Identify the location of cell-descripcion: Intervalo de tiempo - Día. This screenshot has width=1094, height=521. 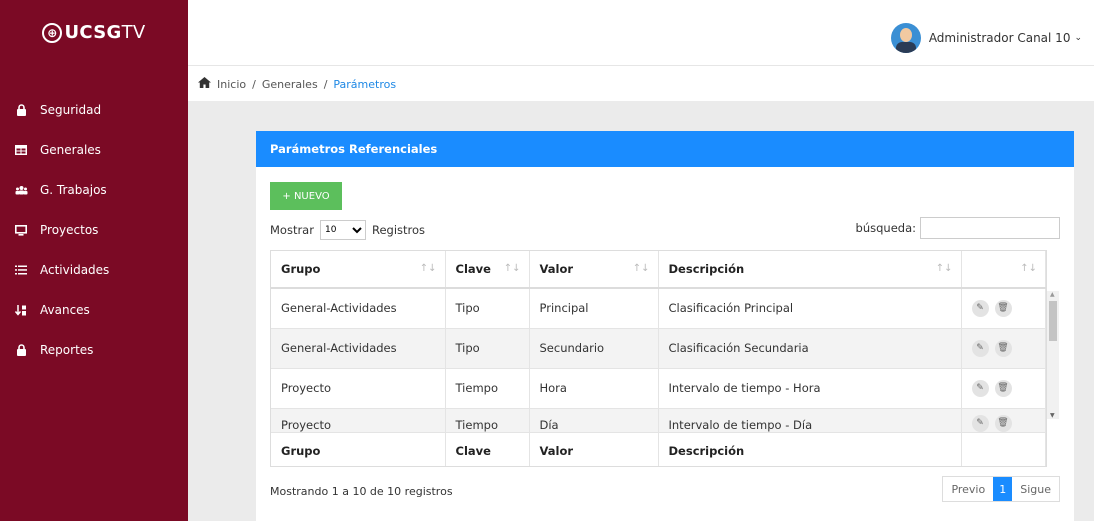
(810, 420).